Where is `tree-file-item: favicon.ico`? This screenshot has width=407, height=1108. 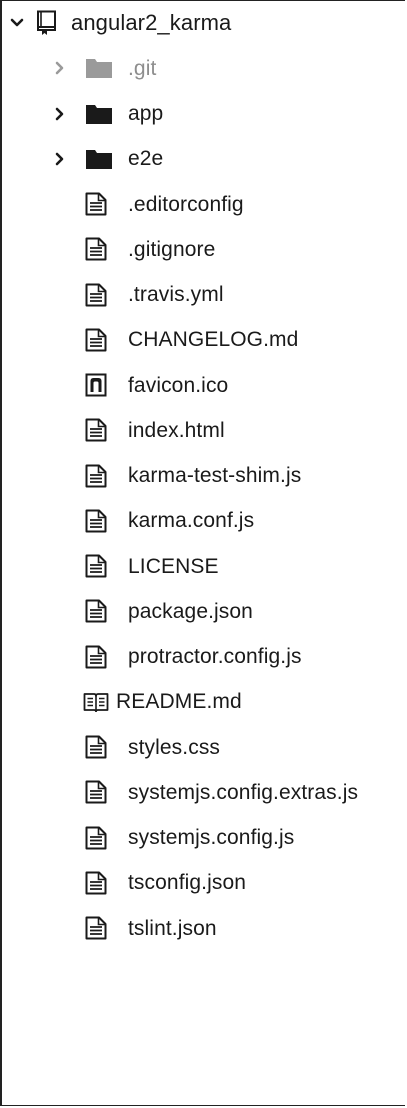
tree-file-item: favicon.ico is located at coordinates (202, 385).